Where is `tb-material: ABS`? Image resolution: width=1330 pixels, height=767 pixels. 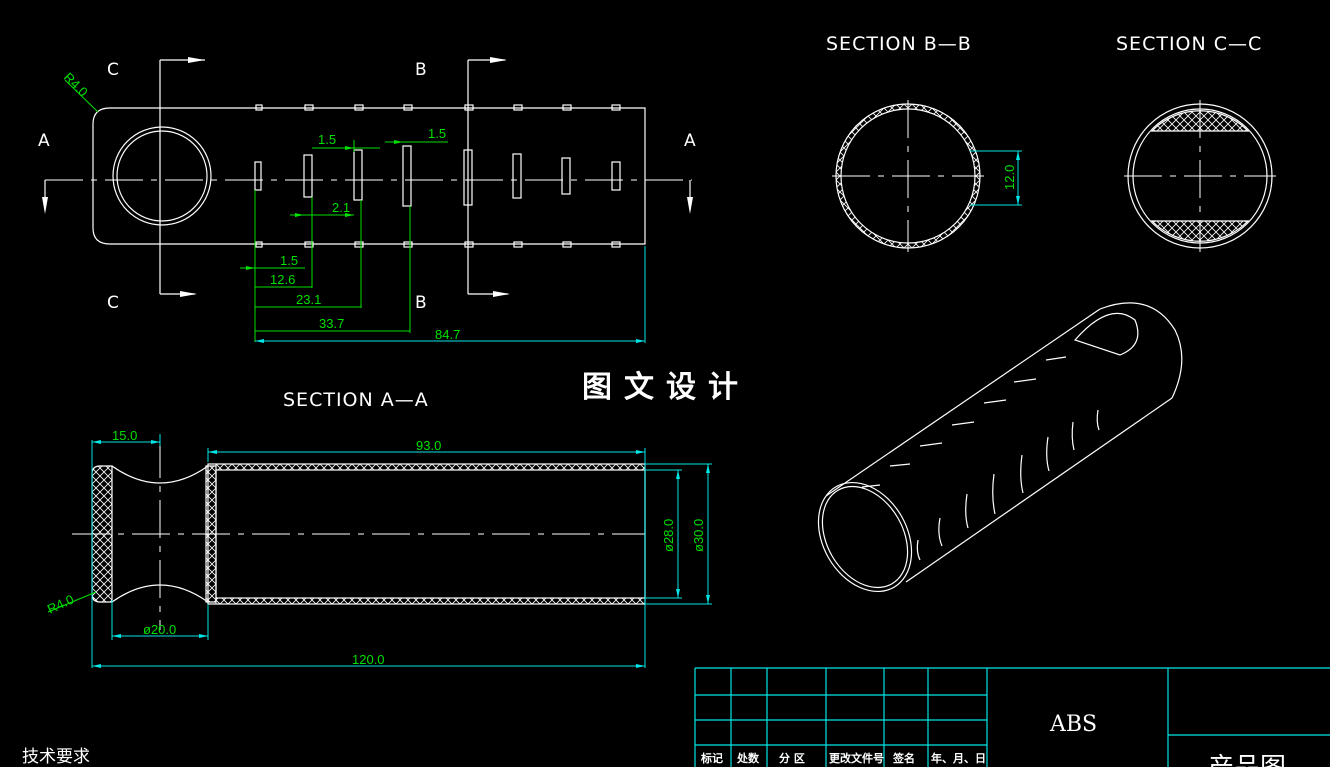
tb-material: ABS is located at coordinates (1073, 724).